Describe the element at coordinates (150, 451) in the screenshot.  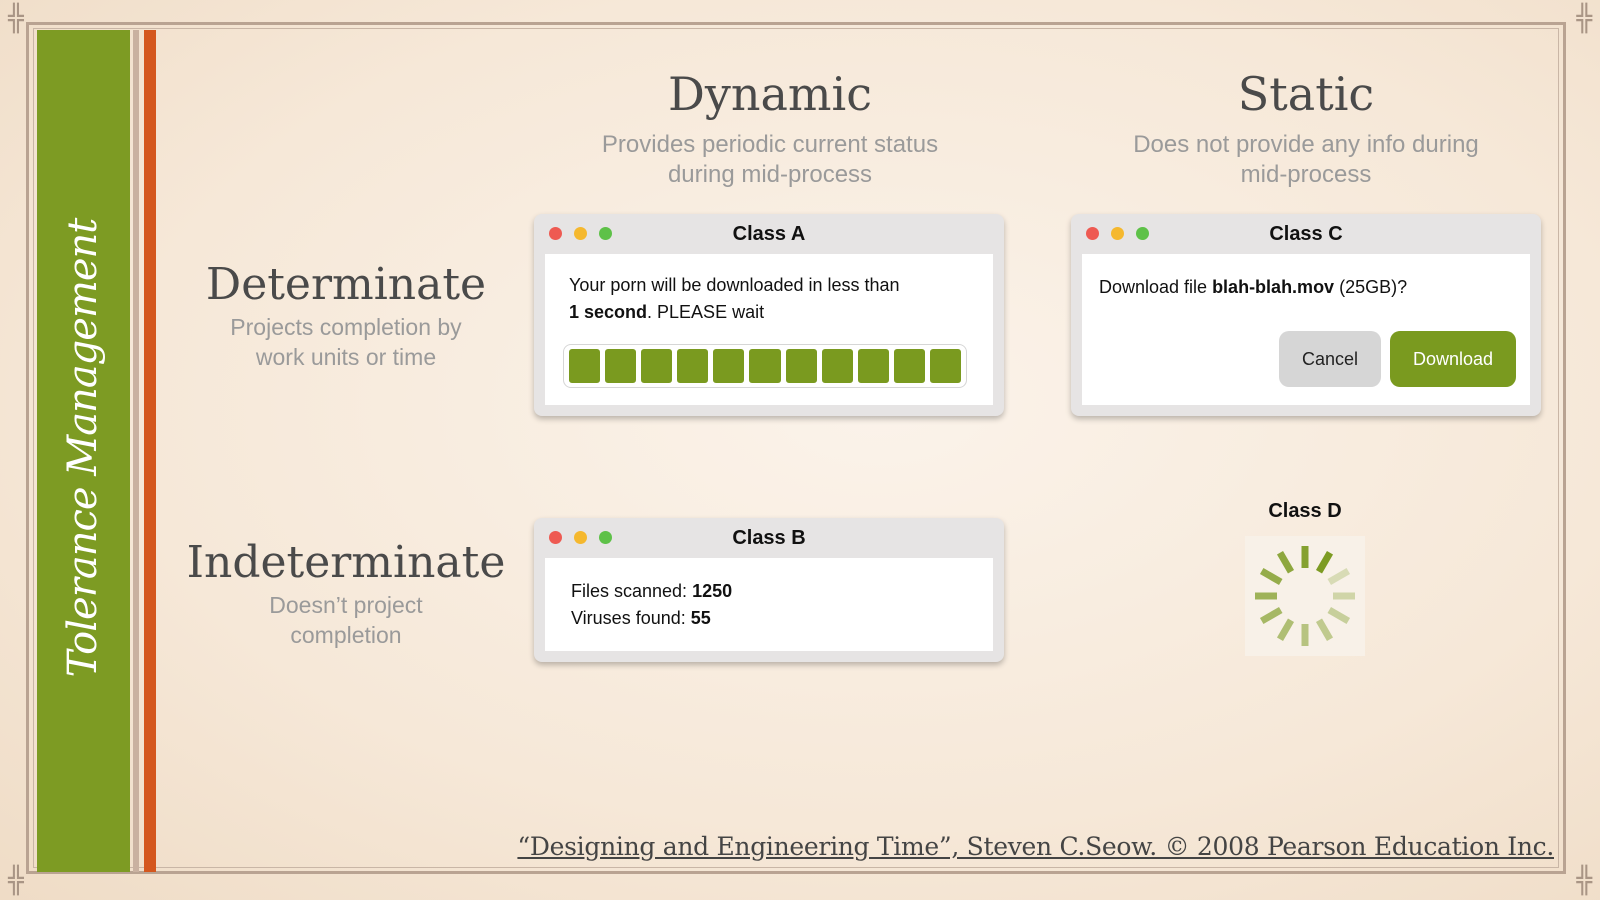
I see `sidebar-accent-stripe` at that location.